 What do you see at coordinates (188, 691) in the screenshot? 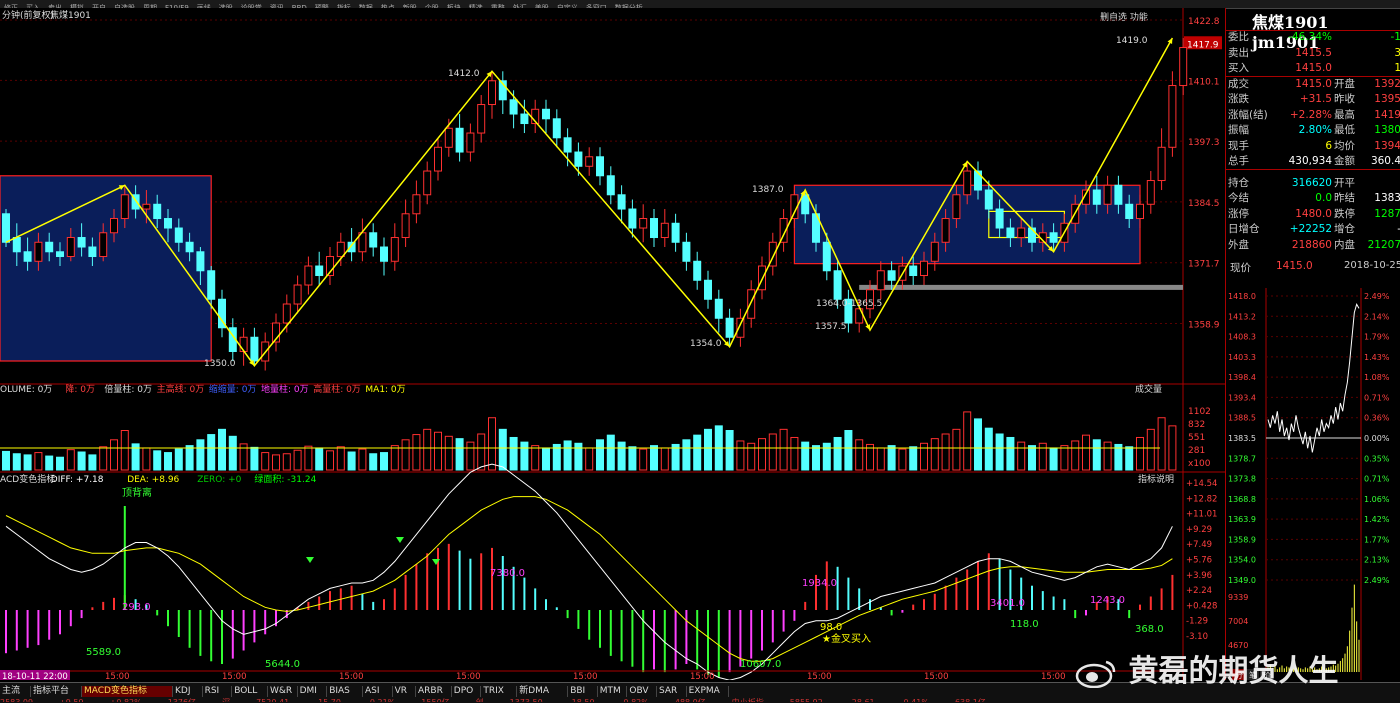
I see `indicator-tab: KDJ` at bounding box center [188, 691].